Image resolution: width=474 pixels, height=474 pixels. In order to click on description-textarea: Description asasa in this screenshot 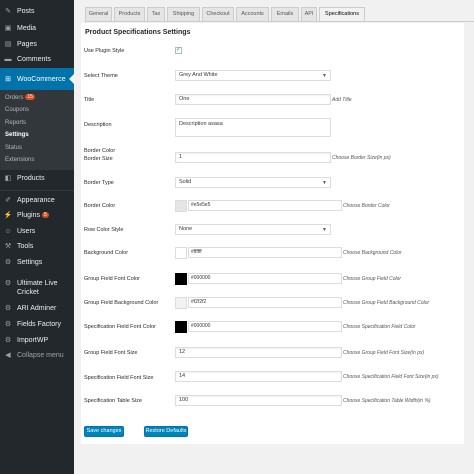, I will do `click(253, 127)`.